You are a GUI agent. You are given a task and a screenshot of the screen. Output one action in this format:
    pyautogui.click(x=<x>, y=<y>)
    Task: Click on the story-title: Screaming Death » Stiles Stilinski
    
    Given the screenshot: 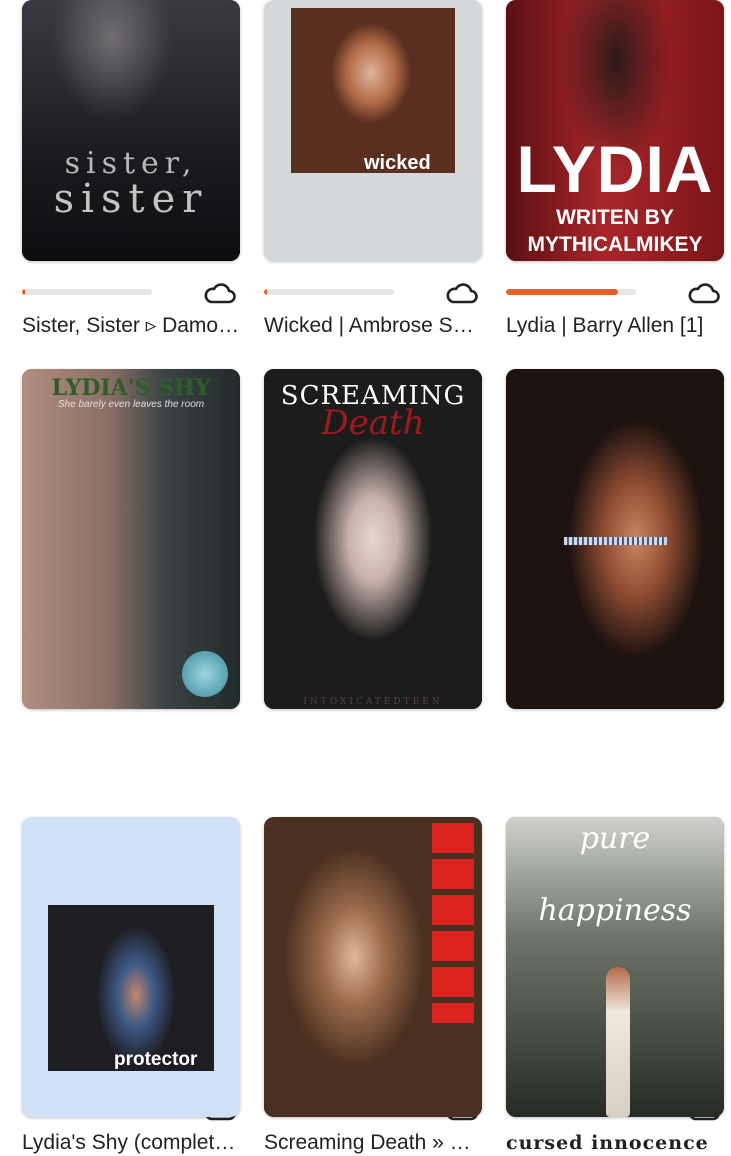 What is the action you would take?
    pyautogui.click(x=373, y=1143)
    